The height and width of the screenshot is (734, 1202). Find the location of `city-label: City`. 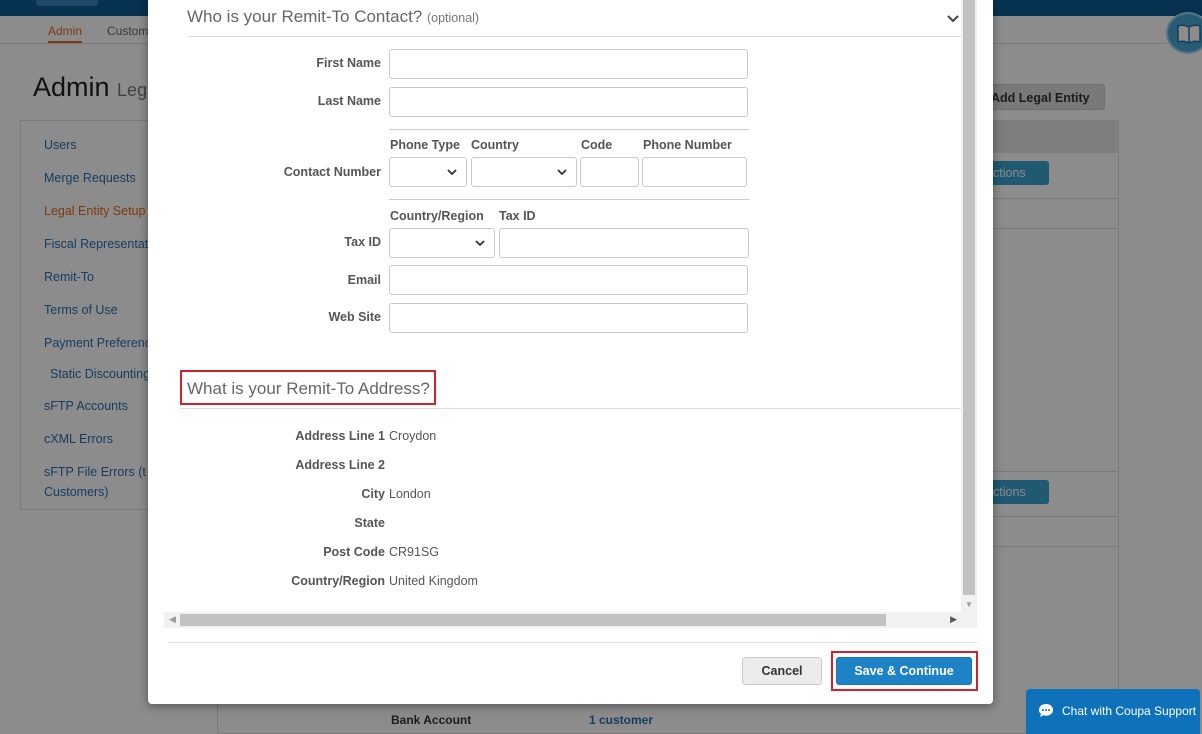

city-label: City is located at coordinates (373, 494).